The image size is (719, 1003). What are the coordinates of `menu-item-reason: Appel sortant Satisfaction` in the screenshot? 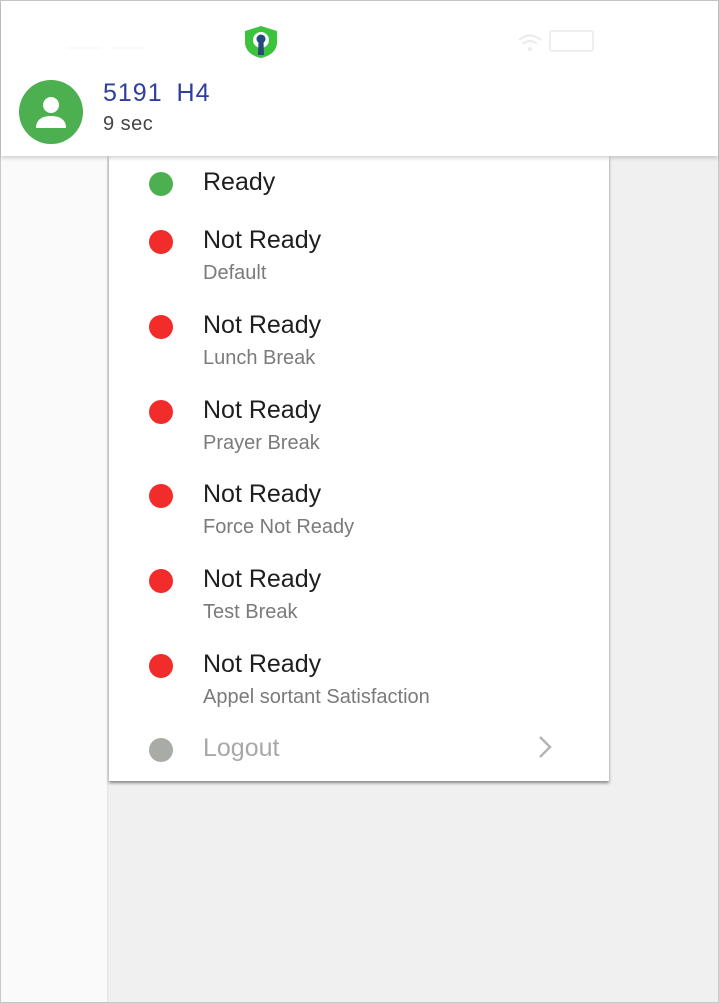 It's located at (316, 697).